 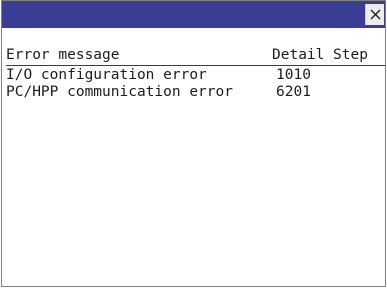 I want to click on column-header-step: Step, so click(x=350, y=55).